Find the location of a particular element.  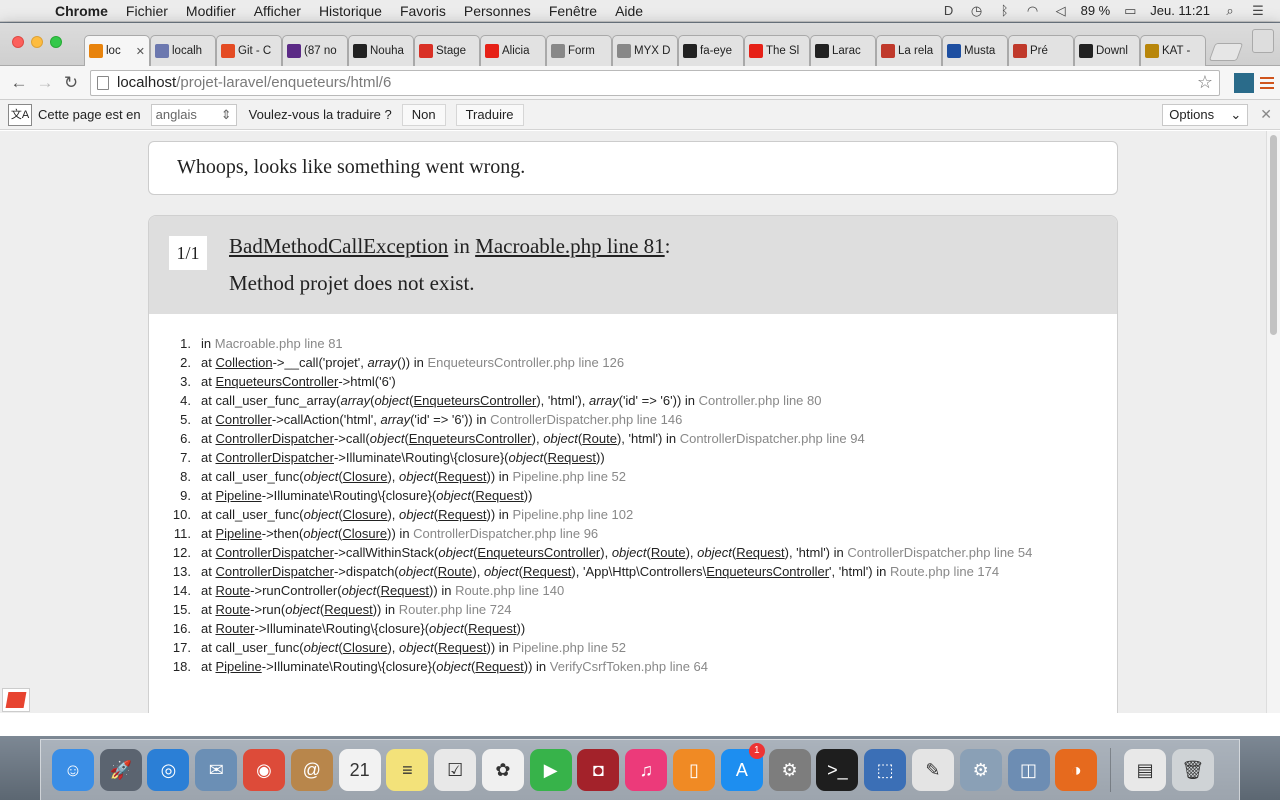

system-preferences-icon: ⚙ is located at coordinates (789, 770).